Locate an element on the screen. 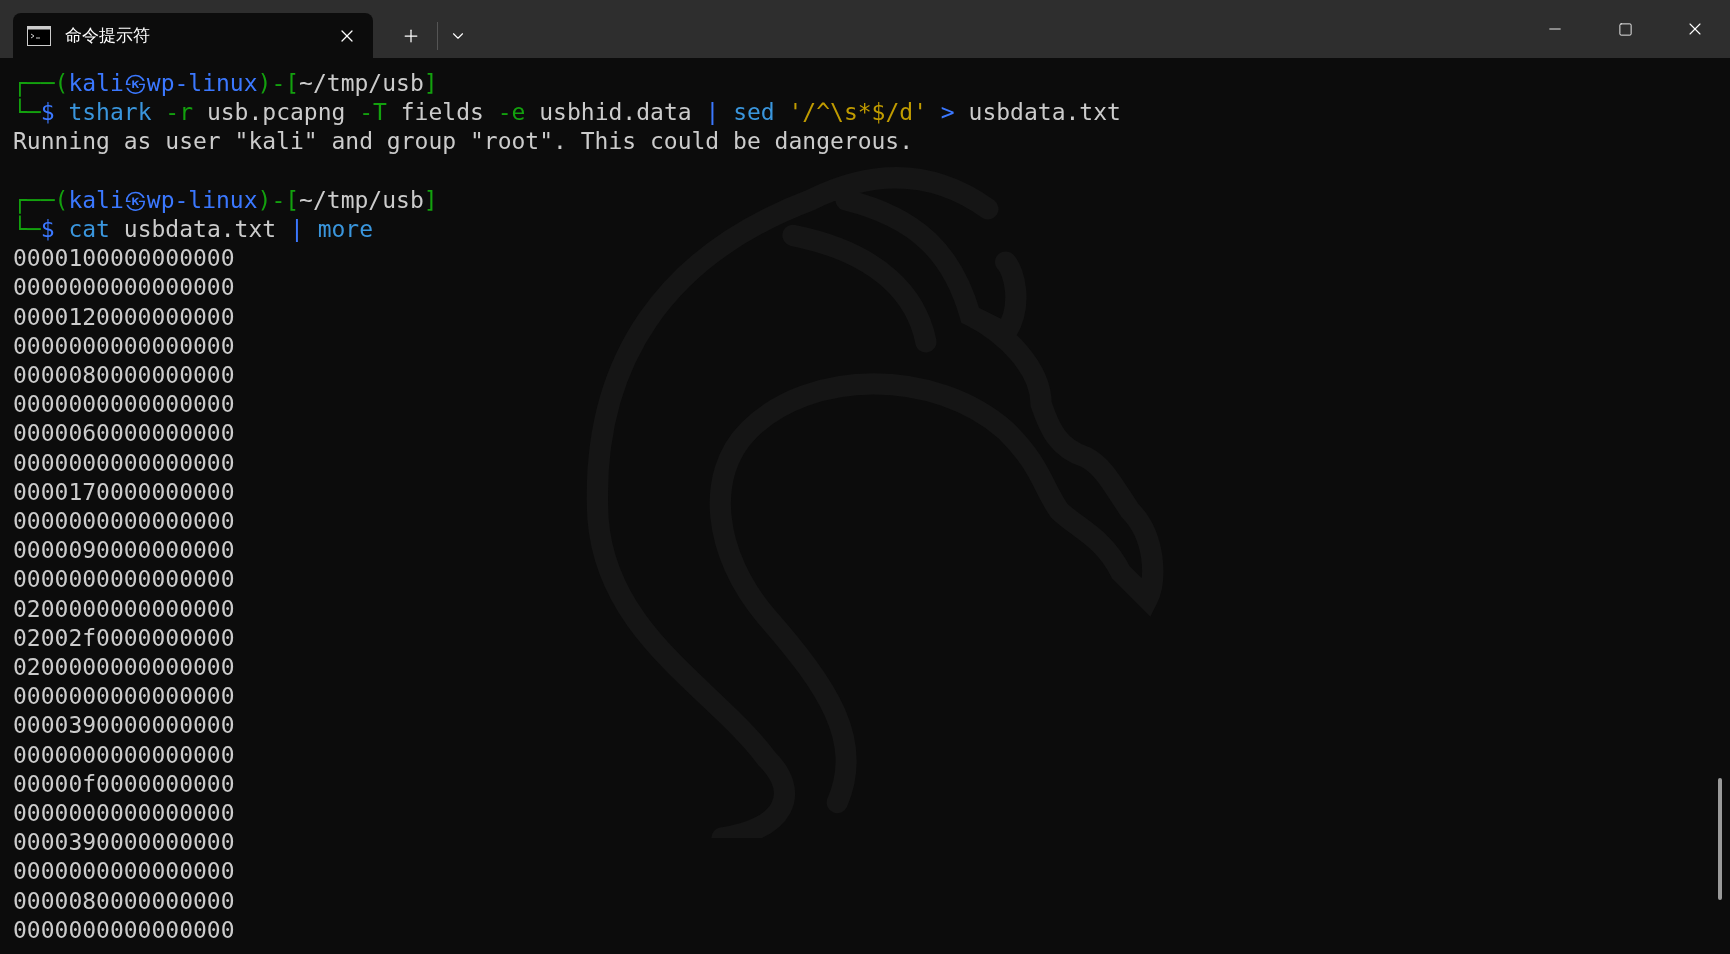  scrollbar-thumb is located at coordinates (1720, 839).